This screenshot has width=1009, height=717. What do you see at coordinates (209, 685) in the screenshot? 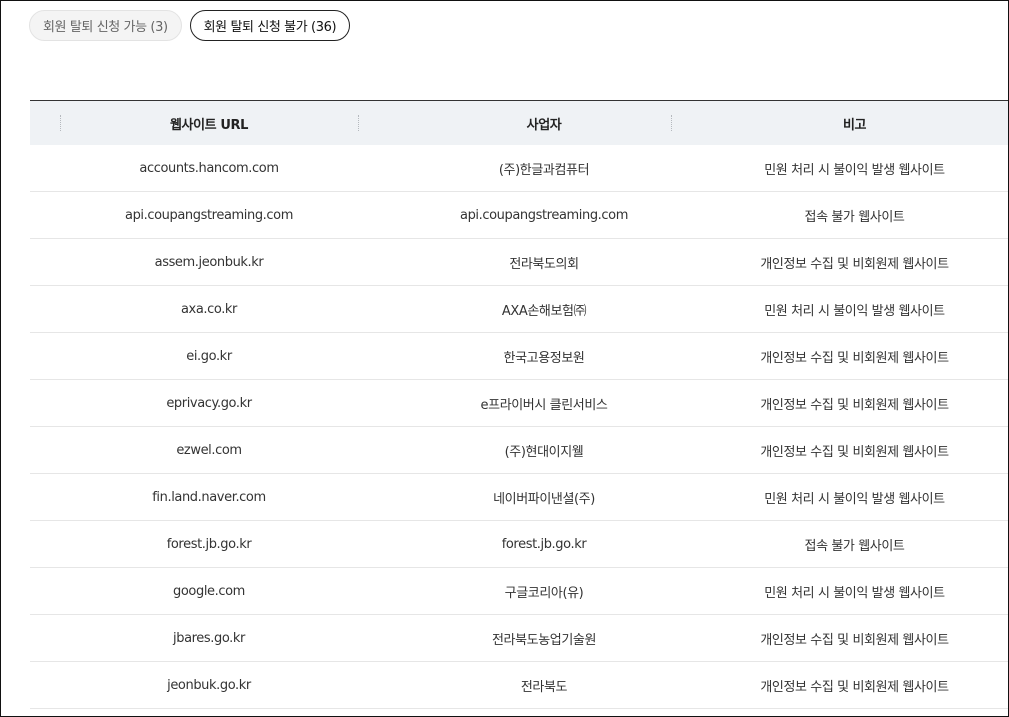
I see `cell-url: jeonbuk.go.kr` at bounding box center [209, 685].